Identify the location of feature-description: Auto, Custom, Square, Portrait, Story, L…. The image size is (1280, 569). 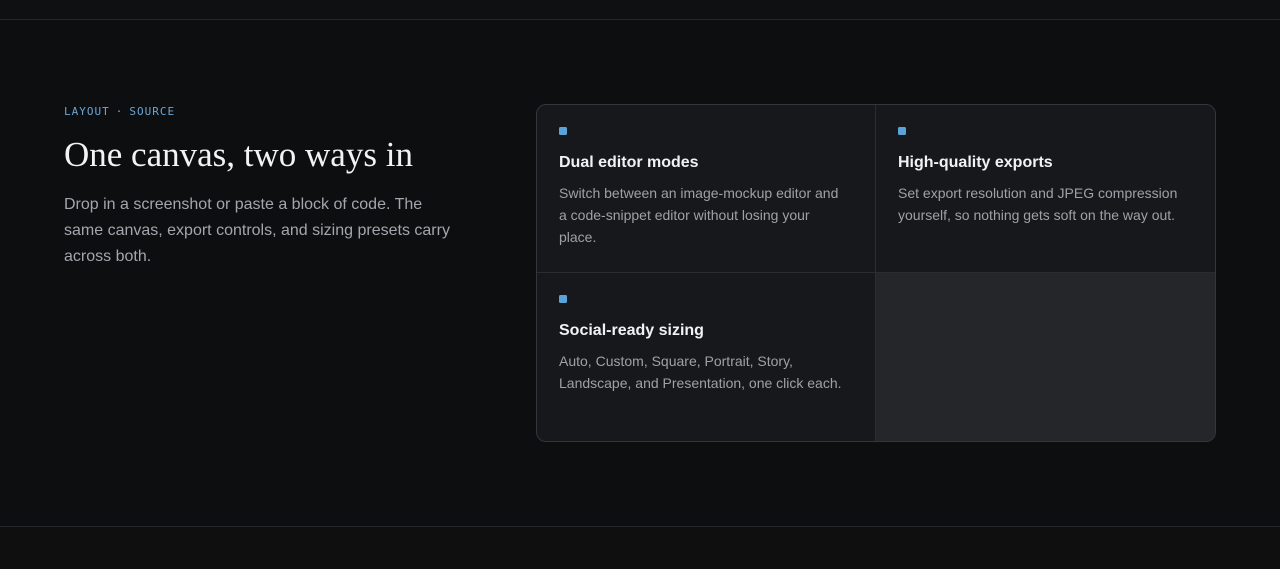
(700, 372).